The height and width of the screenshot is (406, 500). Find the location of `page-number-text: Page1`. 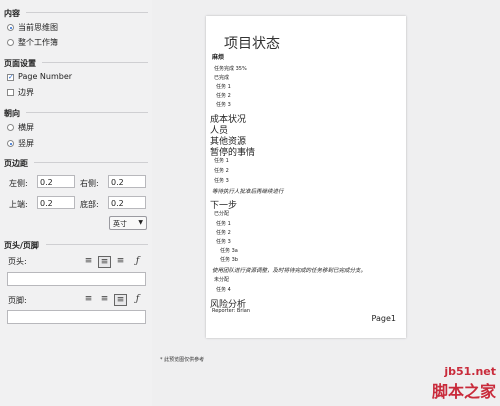

page-number-text: Page1 is located at coordinates (383, 318).